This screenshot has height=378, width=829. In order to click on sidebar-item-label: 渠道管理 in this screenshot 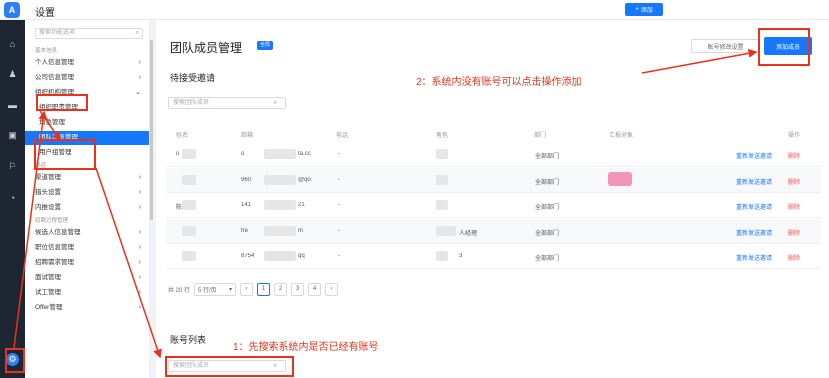, I will do `click(48, 177)`.